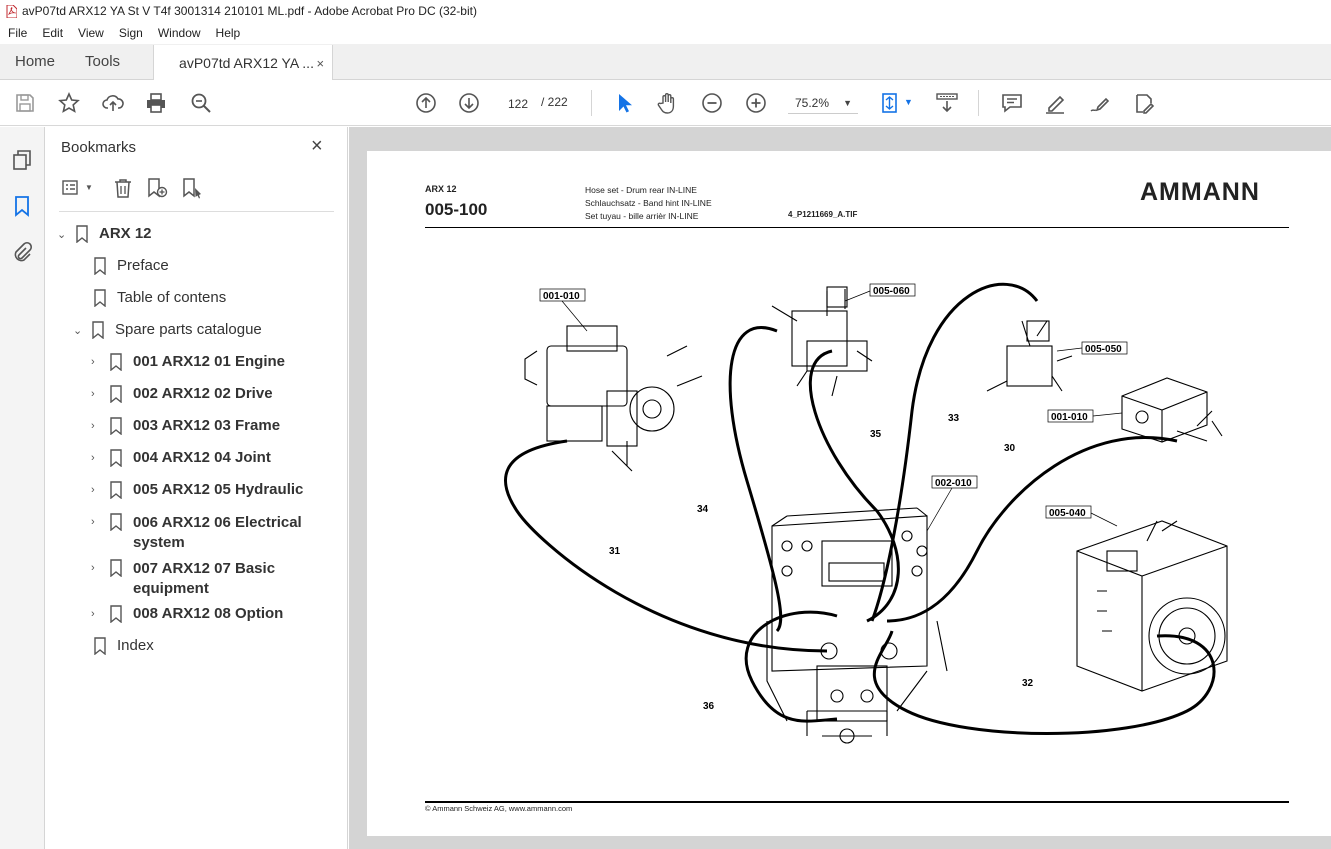 The width and height of the screenshot is (1331, 849). Describe the element at coordinates (624, 103) in the screenshot. I see `select-arrow-icon` at that location.